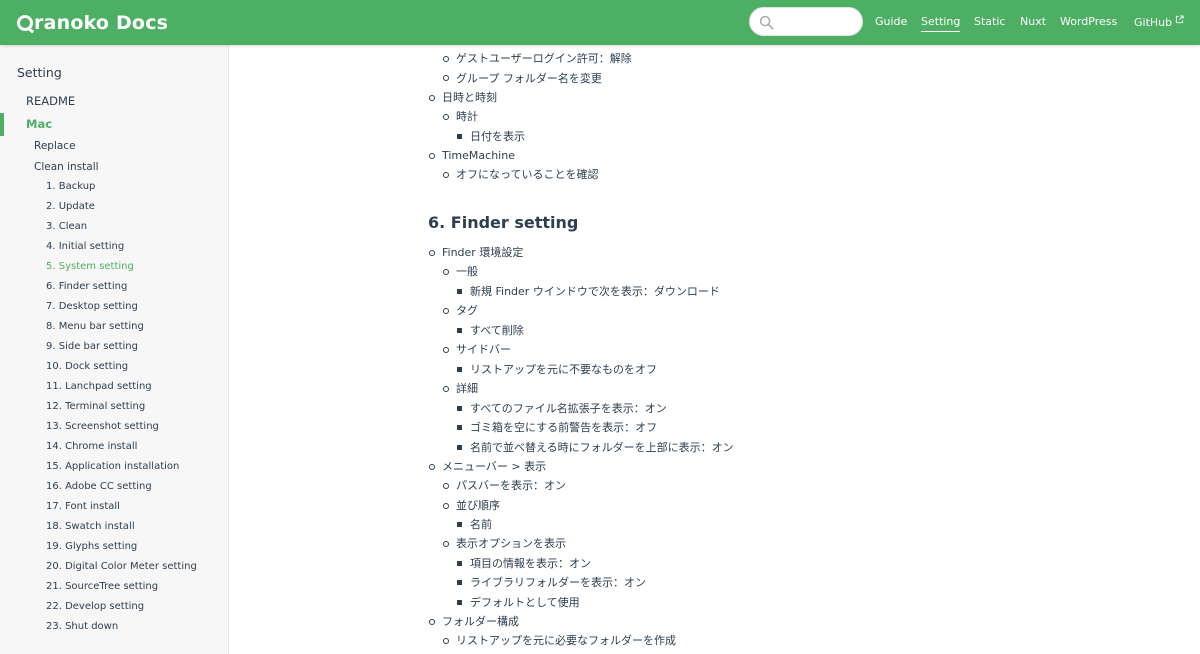 The image size is (1200, 654). What do you see at coordinates (467, 271) in the screenshot?
I see `list-item-text: 一般` at bounding box center [467, 271].